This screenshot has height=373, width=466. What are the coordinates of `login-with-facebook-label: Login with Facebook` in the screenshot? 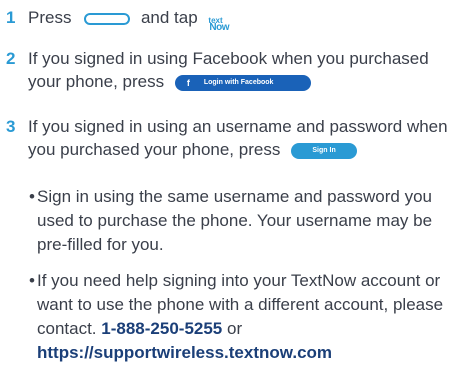 It's located at (238, 82).